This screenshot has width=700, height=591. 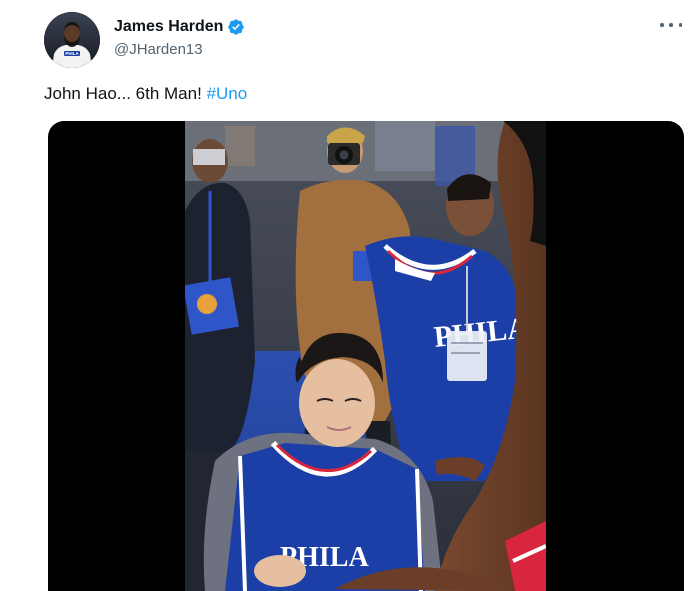 What do you see at coordinates (236, 27) in the screenshot?
I see `verified-badge-icon` at bounding box center [236, 27].